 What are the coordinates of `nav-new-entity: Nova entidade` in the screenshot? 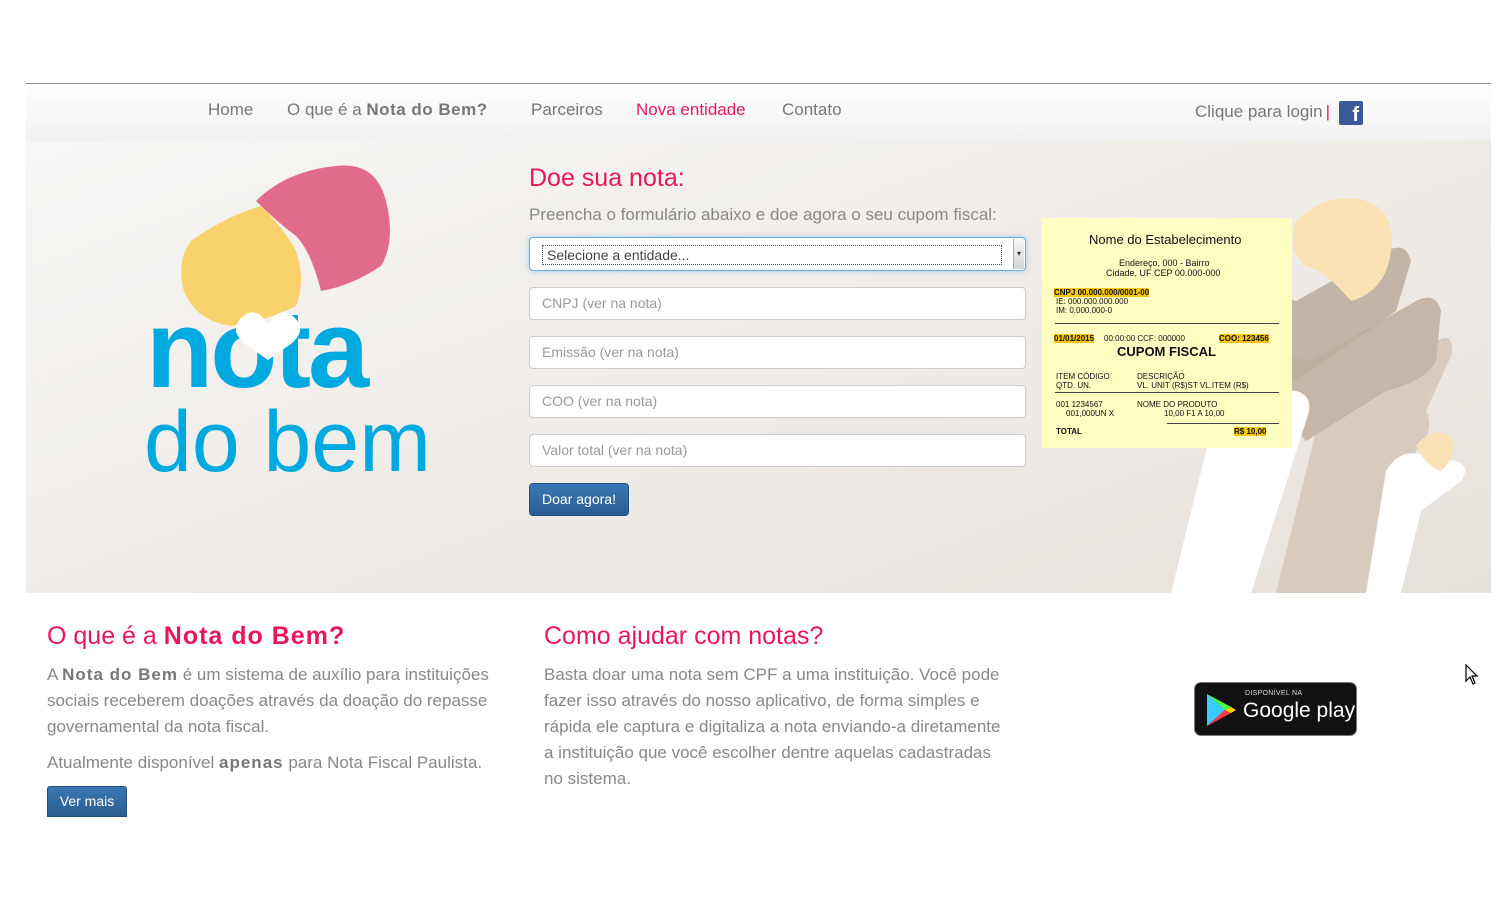 It's located at (691, 110).